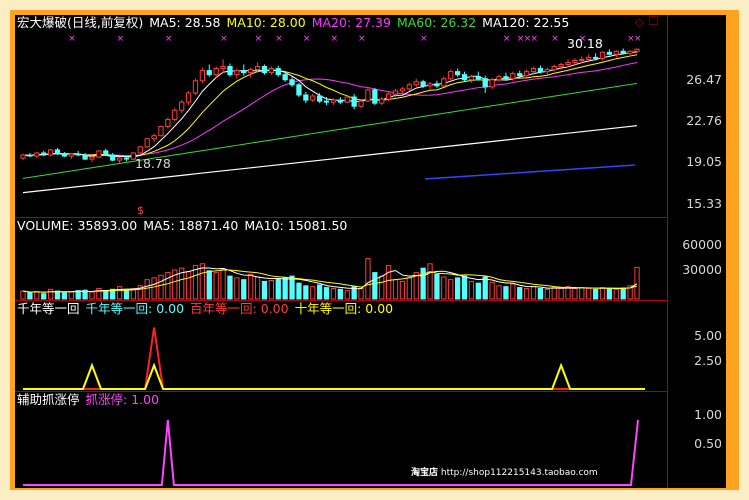  What do you see at coordinates (704, 161) in the screenshot?
I see `price-tick-3: 19.05` at bounding box center [704, 161].